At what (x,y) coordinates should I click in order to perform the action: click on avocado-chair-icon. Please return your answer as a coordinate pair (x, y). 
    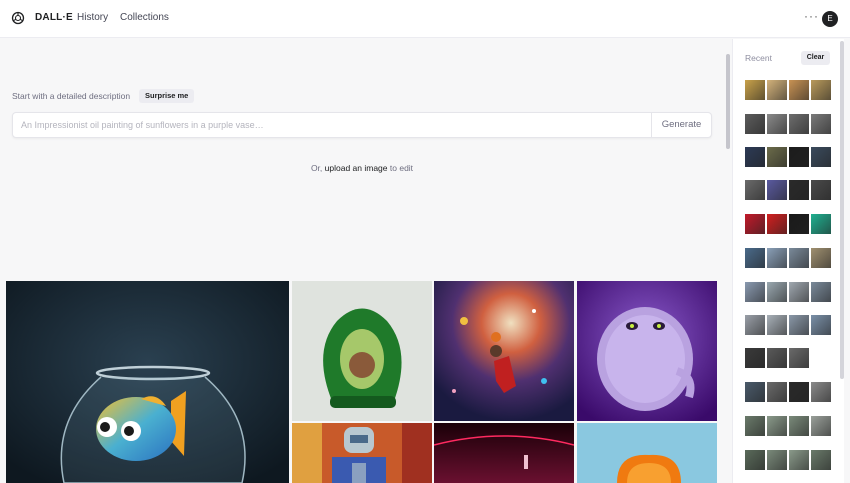
    Looking at the image, I should click on (362, 351).